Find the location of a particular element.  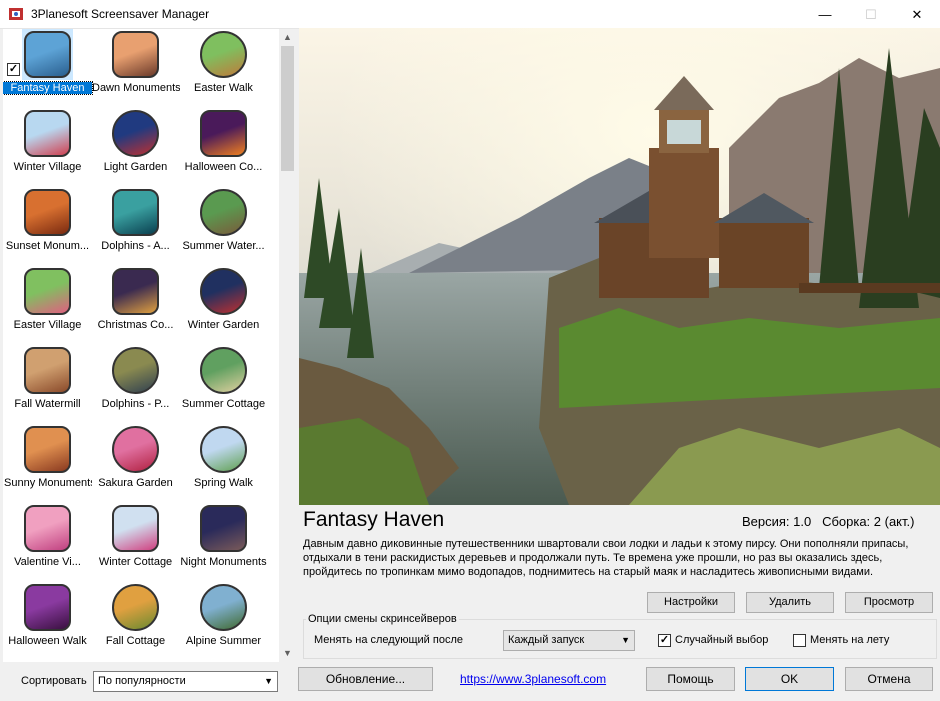

screensaver-item: Night Monuments is located at coordinates (223, 539).